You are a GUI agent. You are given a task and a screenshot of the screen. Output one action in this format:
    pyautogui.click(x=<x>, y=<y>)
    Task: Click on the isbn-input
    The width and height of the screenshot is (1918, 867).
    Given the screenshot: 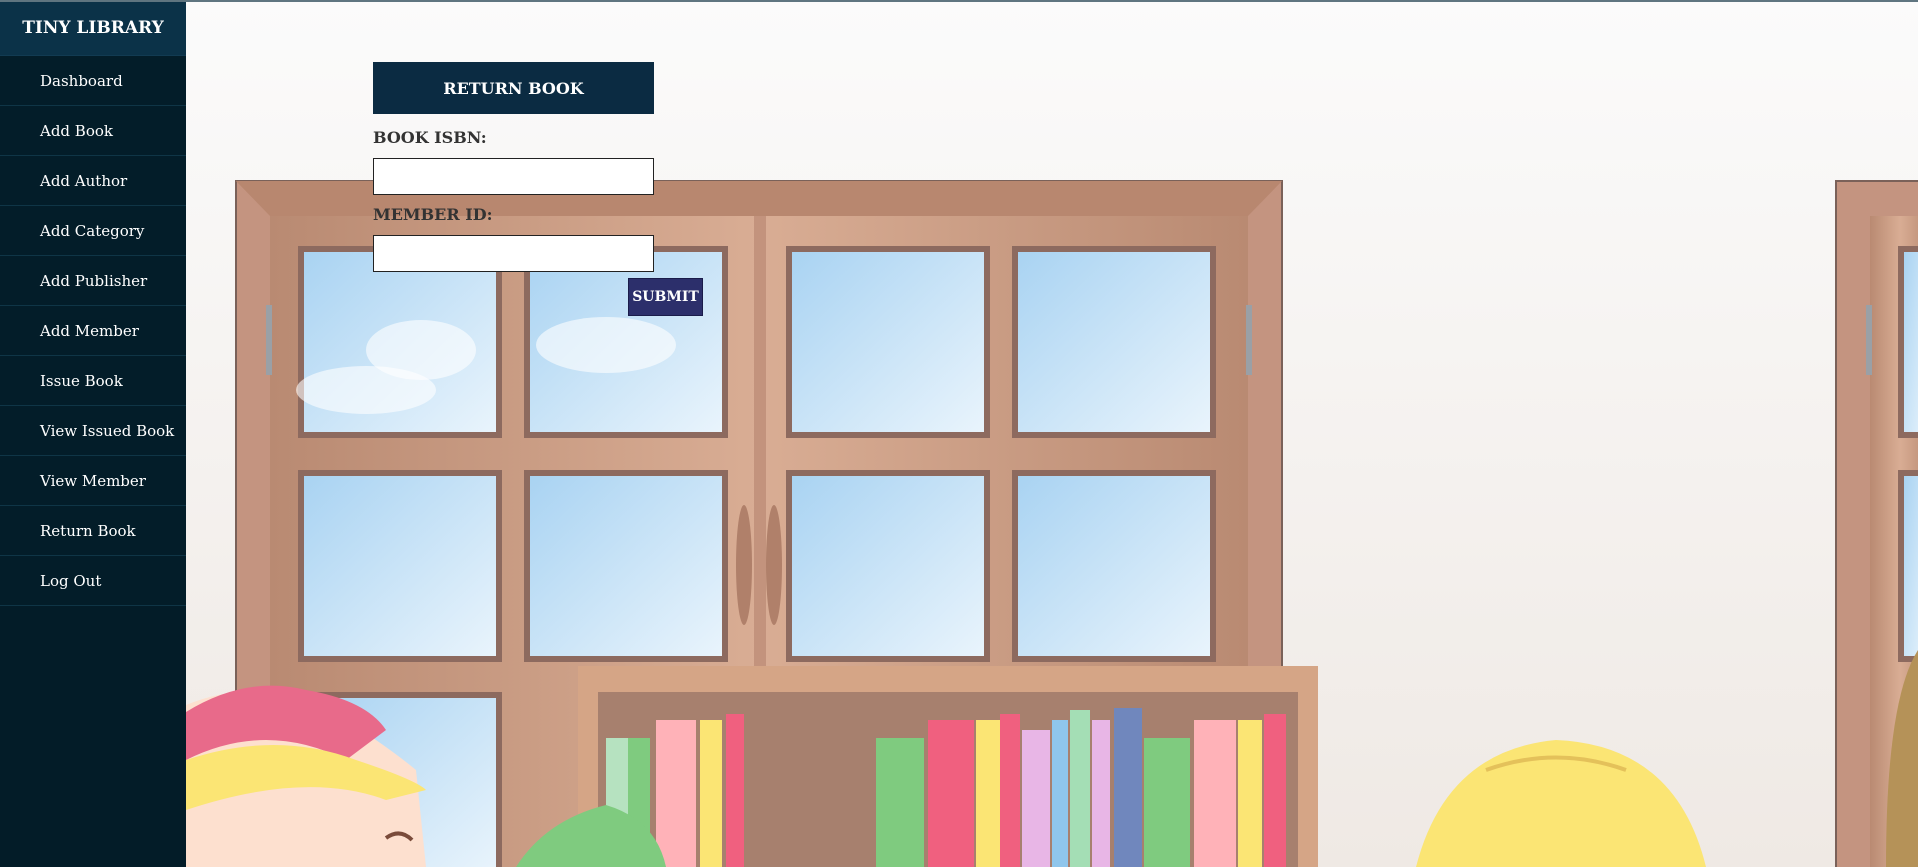 What is the action you would take?
    pyautogui.click(x=513, y=176)
    